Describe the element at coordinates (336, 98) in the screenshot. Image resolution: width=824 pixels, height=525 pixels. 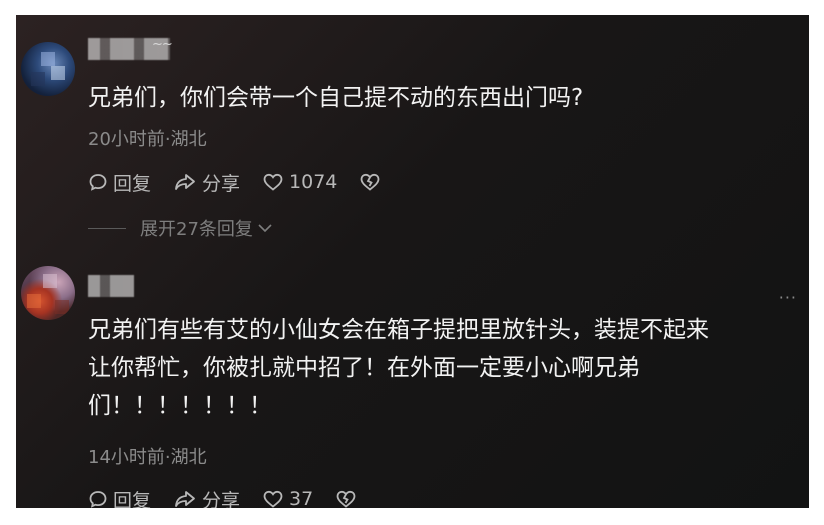
I see `comment-text: 兄弟们，你们会带一个自己提不动的东西出门吗?` at that location.